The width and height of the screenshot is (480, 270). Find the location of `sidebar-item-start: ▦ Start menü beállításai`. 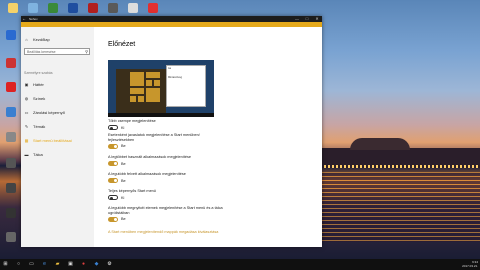

sidebar-item-start: ▦ Start menü beállításai is located at coordinates (48, 140).